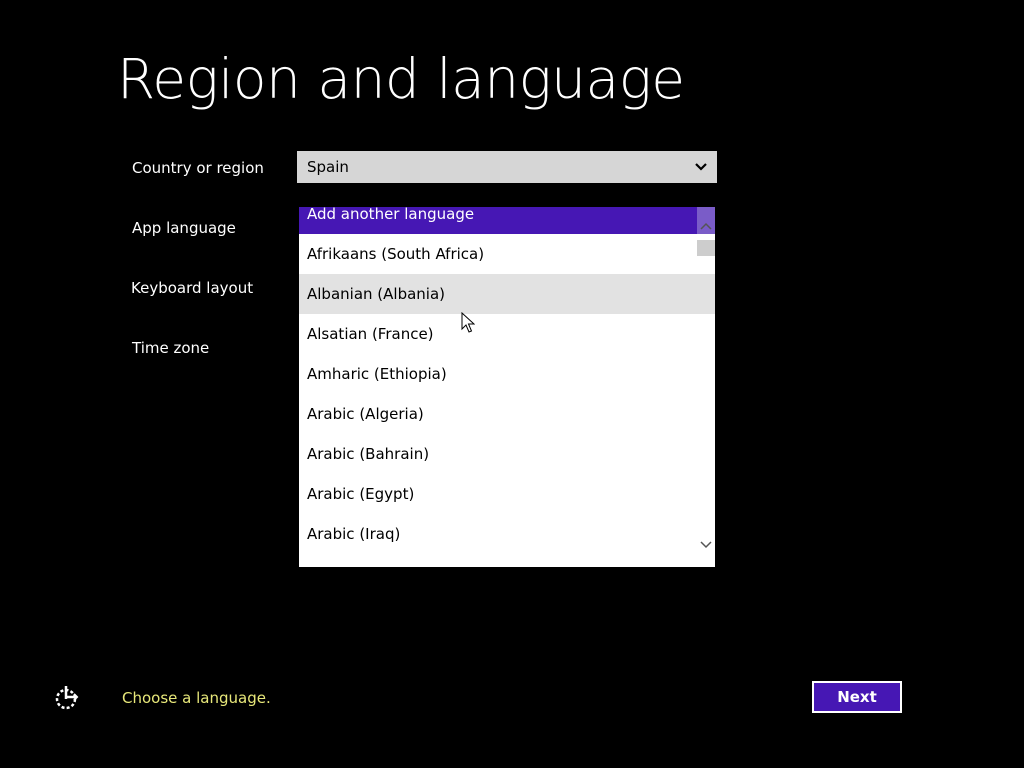  What do you see at coordinates (377, 374) in the screenshot?
I see `list-item-label: Amharic (Ethiopia)` at bounding box center [377, 374].